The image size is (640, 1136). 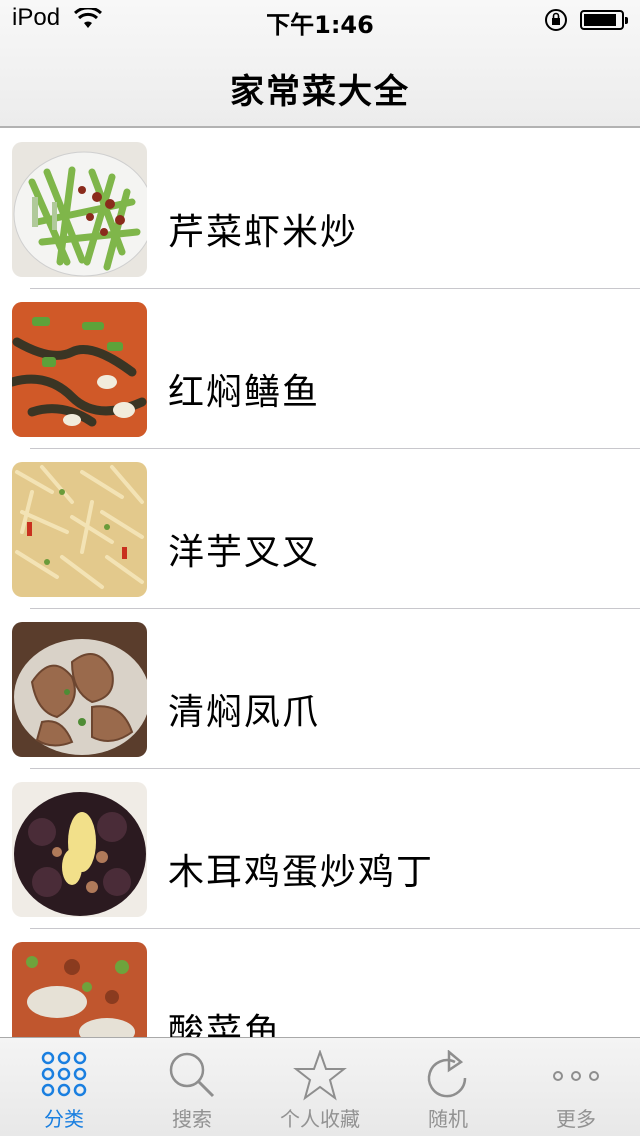 I want to click on chicken-feet-photo, so click(x=79, y=689).